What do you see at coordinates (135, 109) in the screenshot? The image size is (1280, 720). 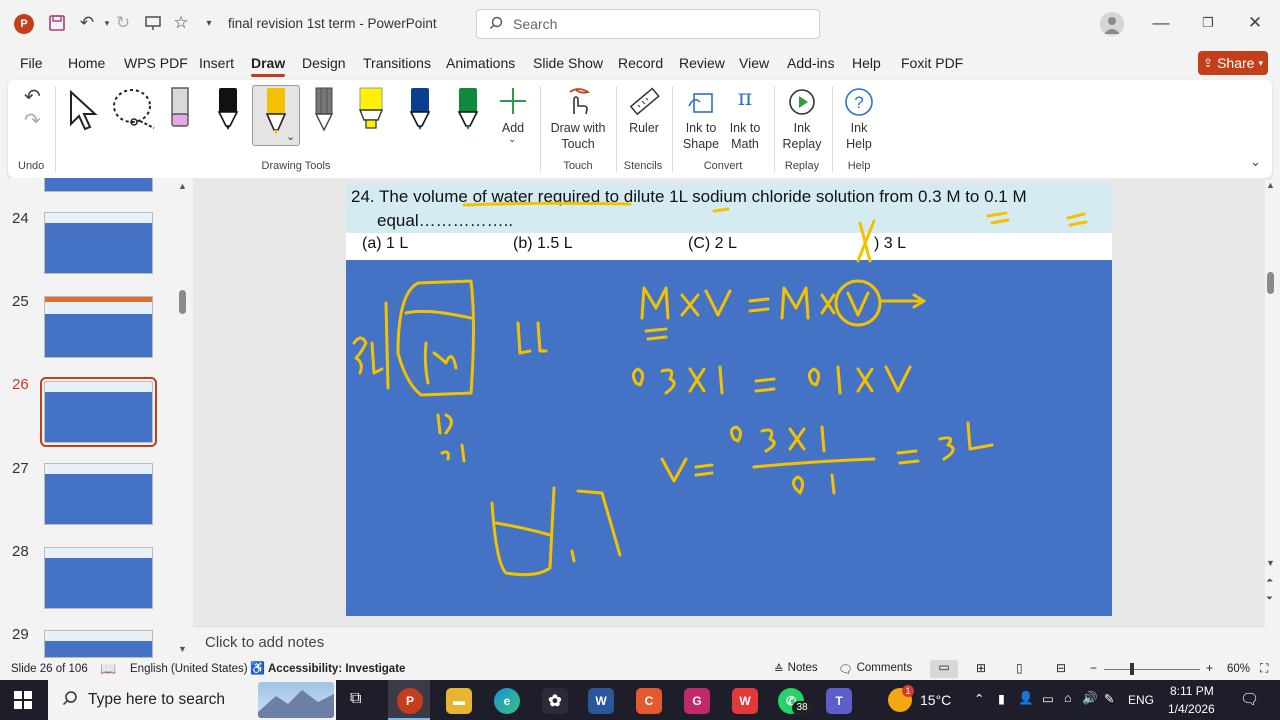 I see `lasso-select-icon` at bounding box center [135, 109].